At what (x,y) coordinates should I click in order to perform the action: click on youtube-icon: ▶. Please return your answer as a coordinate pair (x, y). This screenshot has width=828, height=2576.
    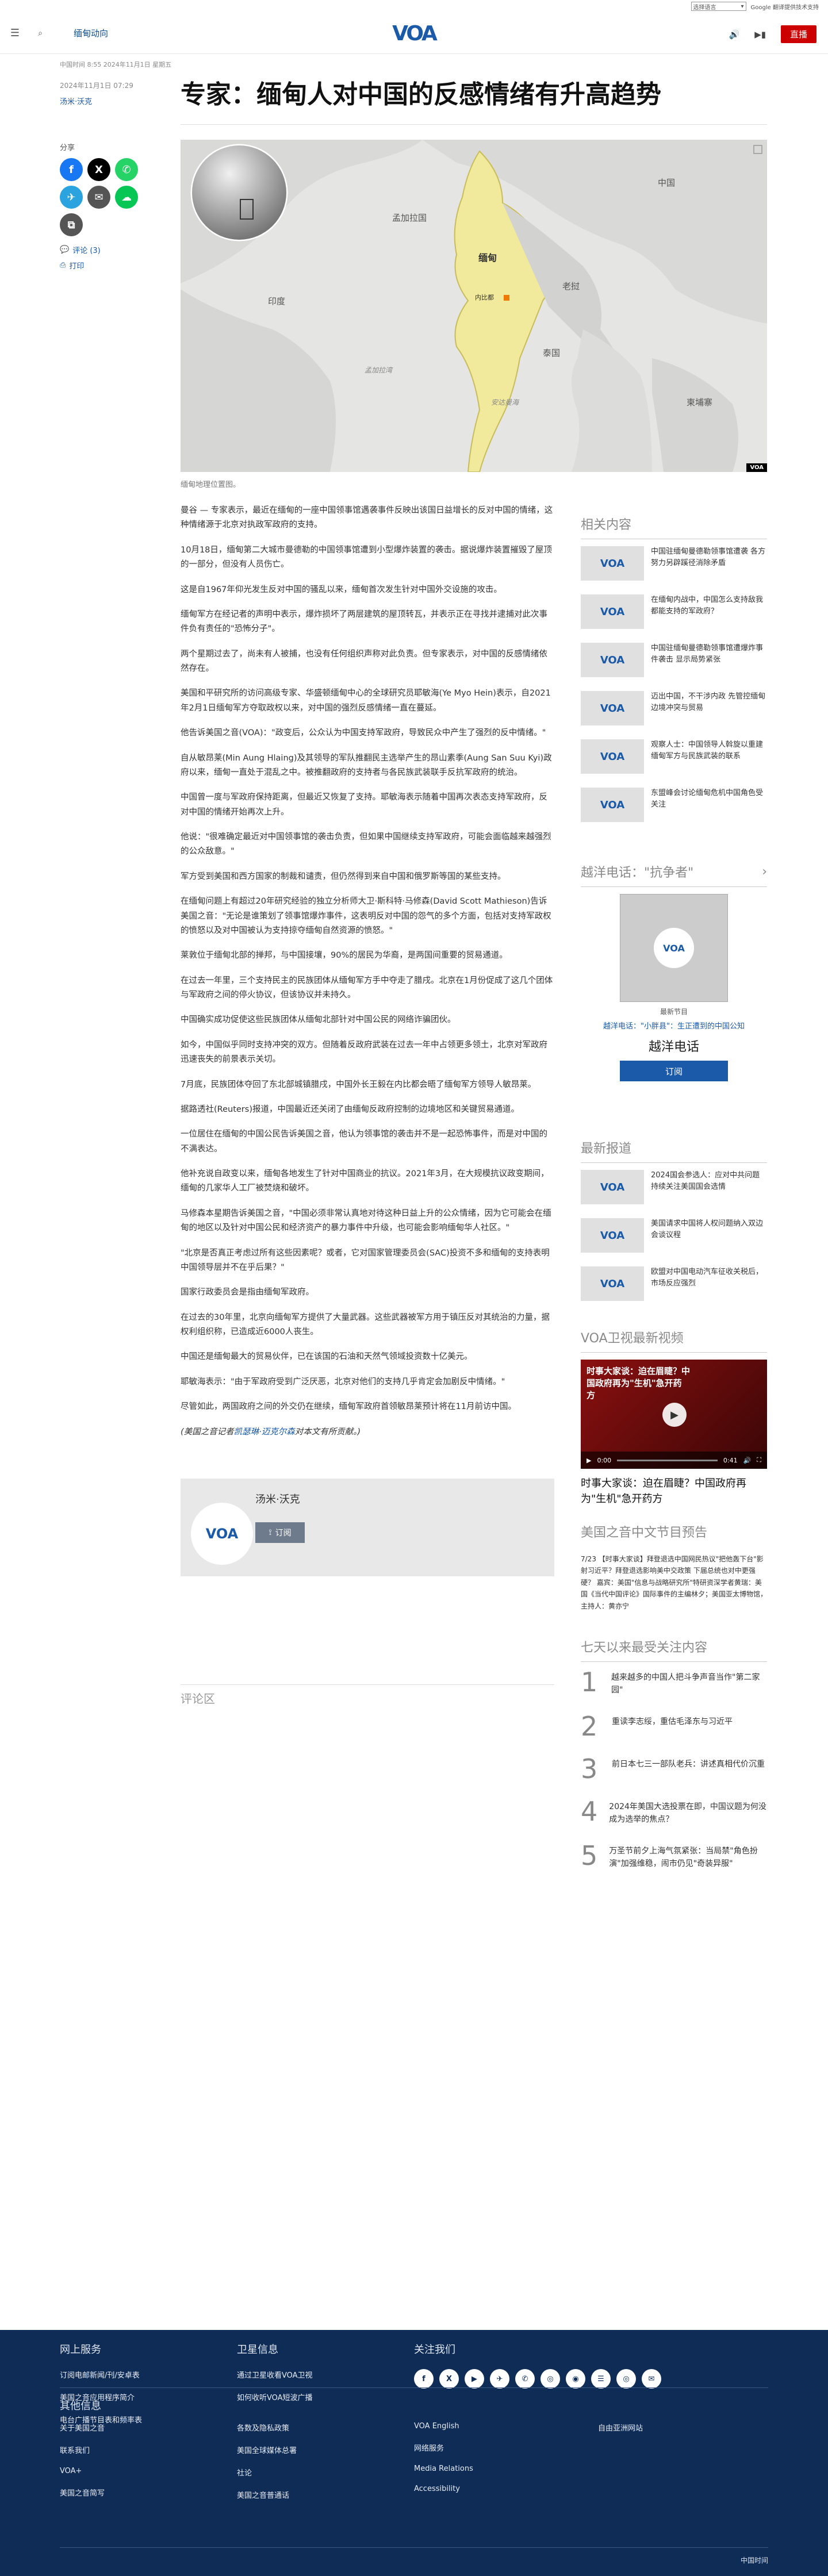
    Looking at the image, I should click on (474, 2379).